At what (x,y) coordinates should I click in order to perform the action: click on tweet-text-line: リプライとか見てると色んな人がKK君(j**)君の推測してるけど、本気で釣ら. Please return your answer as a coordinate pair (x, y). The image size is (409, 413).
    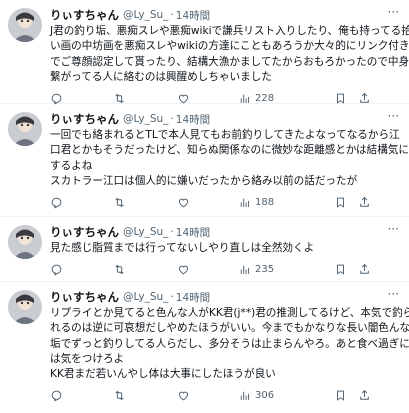
    Looking at the image, I should click on (229, 313).